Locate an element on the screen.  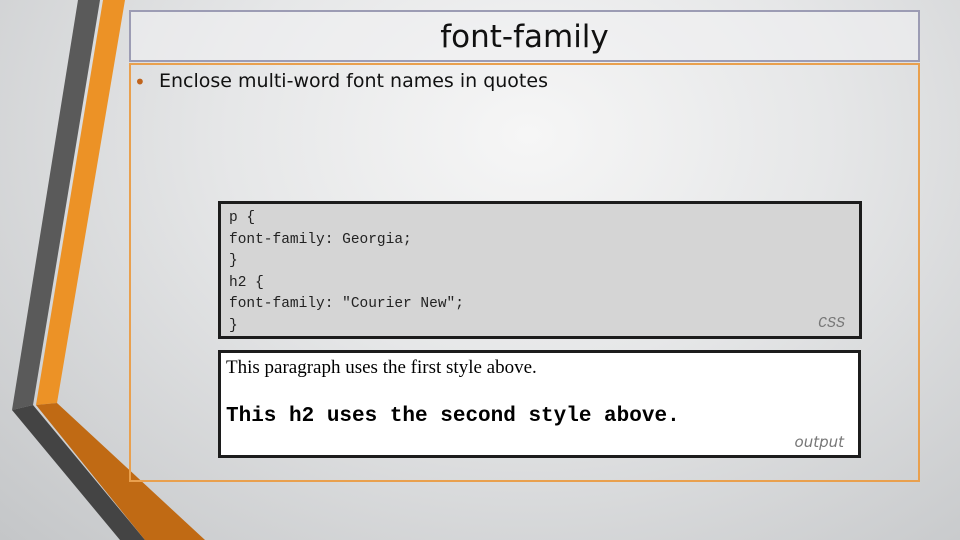
css-label: CSS is located at coordinates (831, 323).